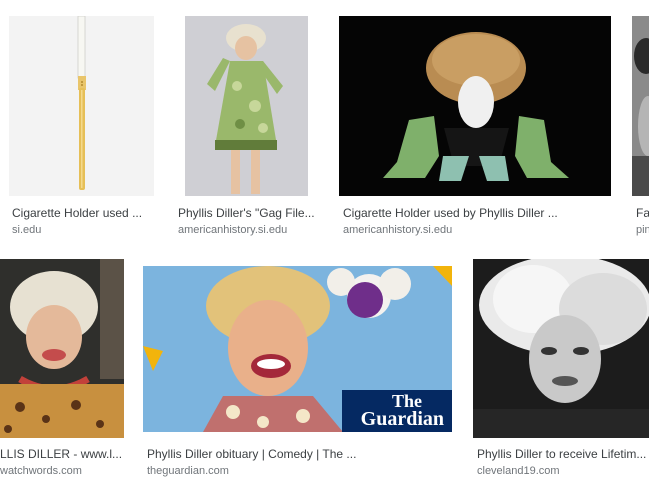 The width and height of the screenshot is (649, 498). Describe the element at coordinates (299, 471) in the screenshot. I see `result-source: theguardian.com` at that location.